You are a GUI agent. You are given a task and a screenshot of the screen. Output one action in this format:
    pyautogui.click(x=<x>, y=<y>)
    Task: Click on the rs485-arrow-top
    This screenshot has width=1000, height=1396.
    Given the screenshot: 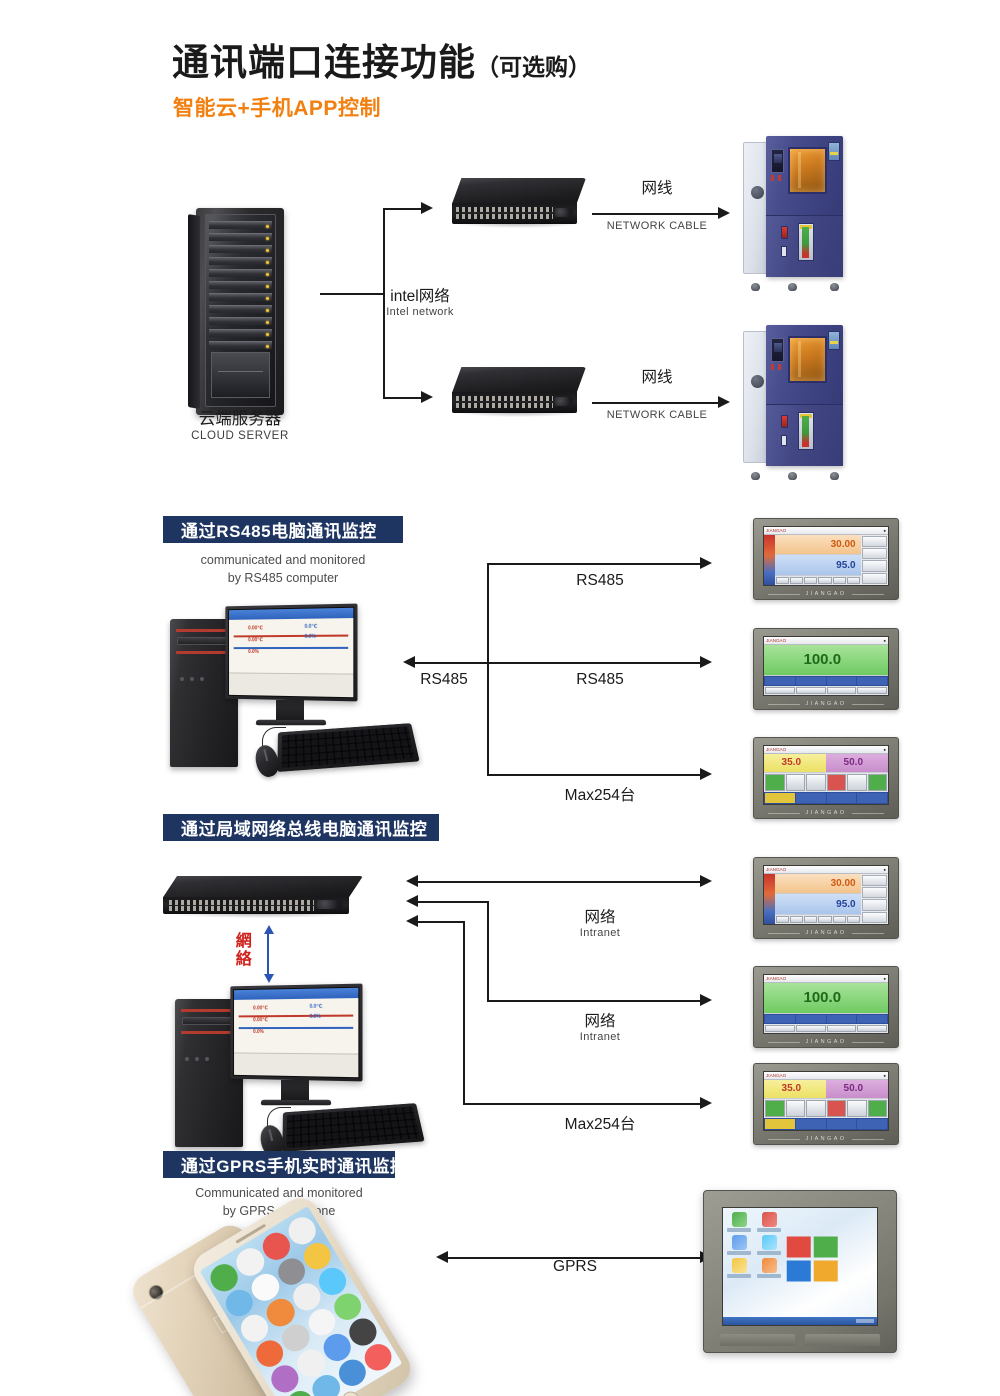 What is the action you would take?
    pyautogui.click(x=706, y=563)
    